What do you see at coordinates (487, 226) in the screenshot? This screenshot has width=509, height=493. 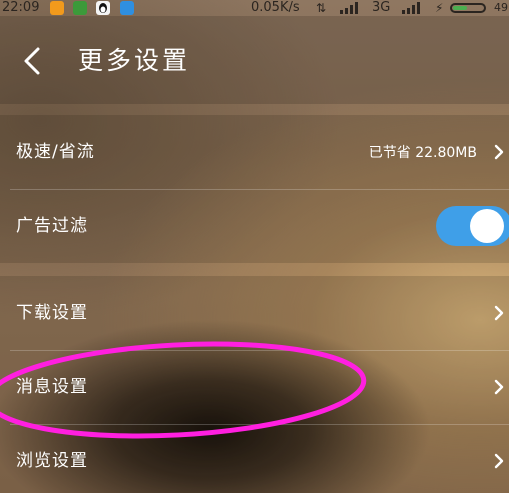 I see `toggle-knob` at bounding box center [487, 226].